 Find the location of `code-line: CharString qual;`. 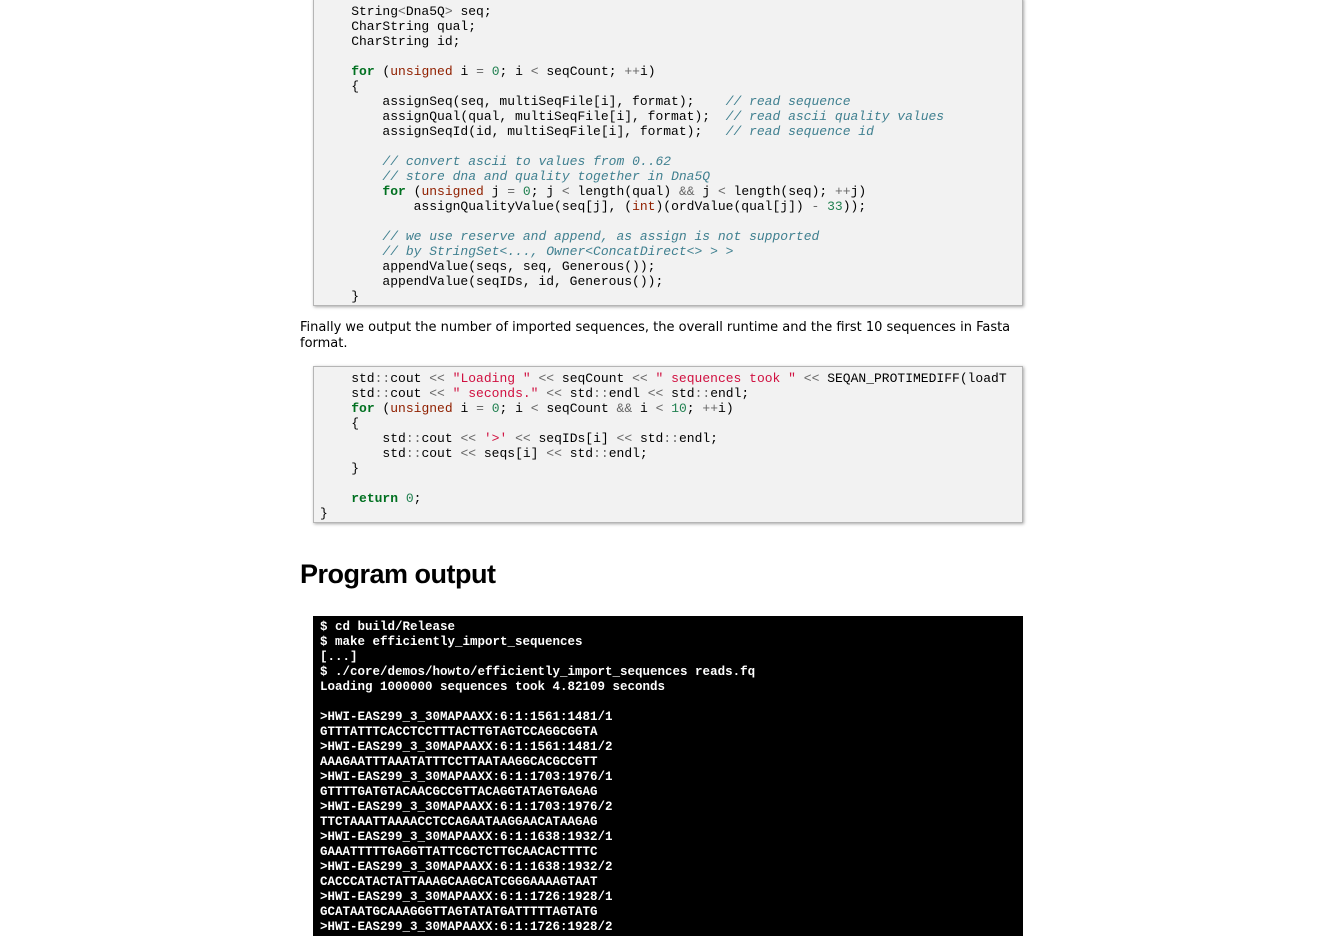

code-line: CharString qual; is located at coordinates (398, 26).